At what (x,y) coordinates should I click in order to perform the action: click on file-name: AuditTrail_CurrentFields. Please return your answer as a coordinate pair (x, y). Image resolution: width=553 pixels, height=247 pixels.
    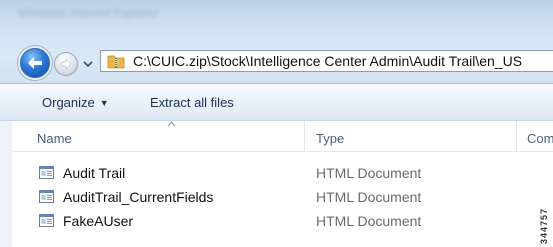
    Looking at the image, I should click on (138, 197).